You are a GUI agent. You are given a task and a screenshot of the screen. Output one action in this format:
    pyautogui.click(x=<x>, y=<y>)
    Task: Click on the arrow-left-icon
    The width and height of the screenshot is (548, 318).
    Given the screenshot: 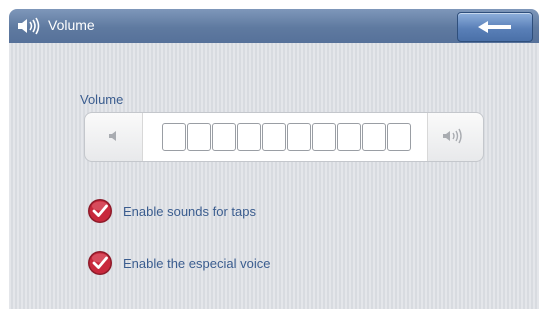 What is the action you would take?
    pyautogui.click(x=494, y=27)
    